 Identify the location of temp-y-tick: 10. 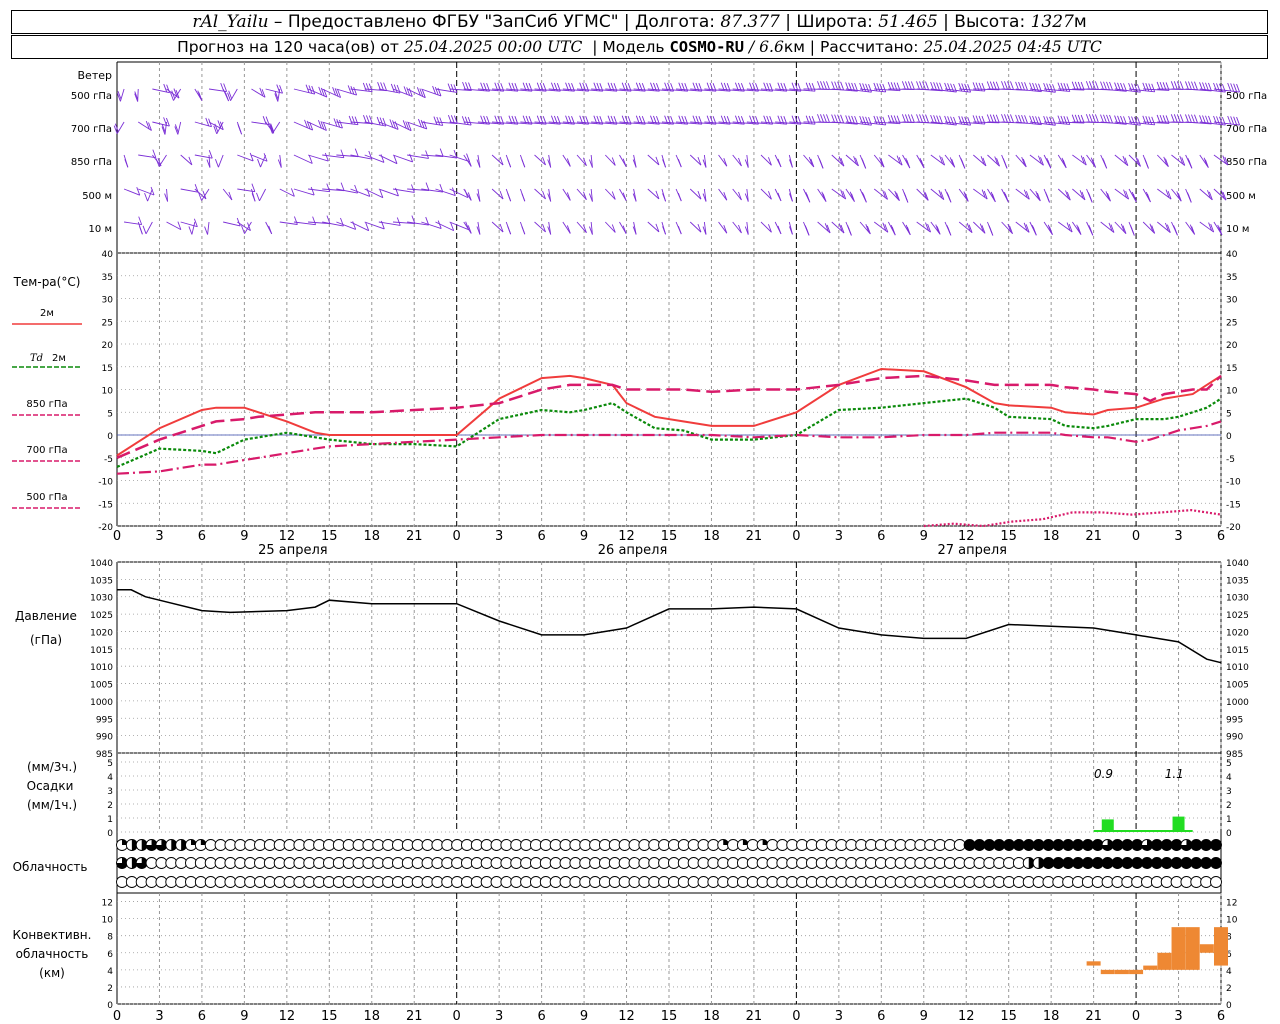
(1232, 392).